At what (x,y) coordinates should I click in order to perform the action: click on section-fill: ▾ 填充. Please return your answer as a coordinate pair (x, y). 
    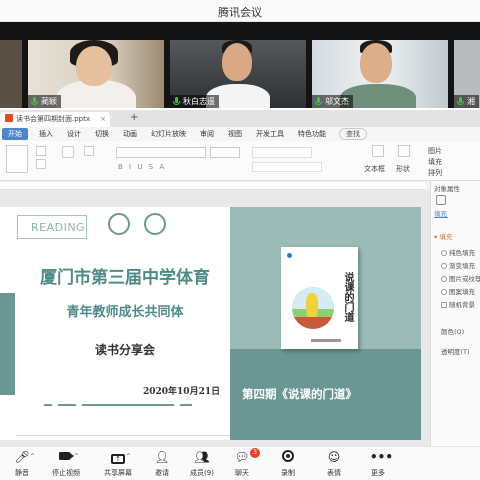
    Looking at the image, I should click on (443, 236).